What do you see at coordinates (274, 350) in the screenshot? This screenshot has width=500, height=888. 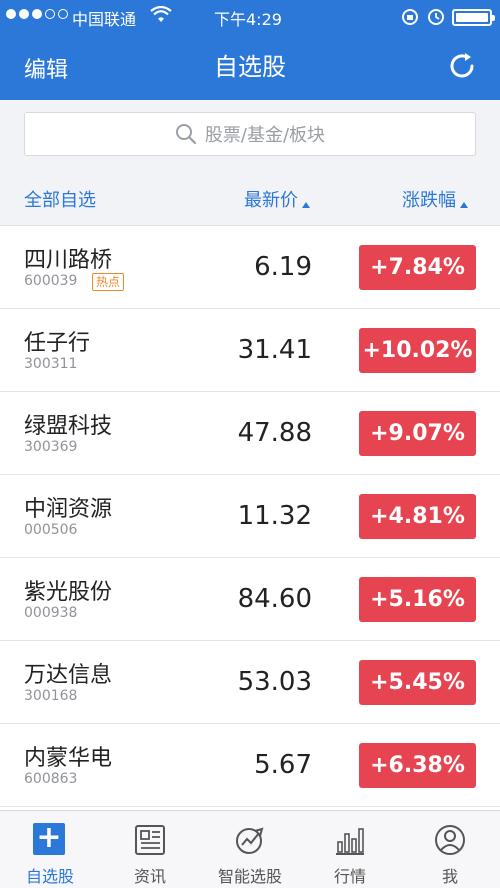 I see `stock-price: 31.41` at bounding box center [274, 350].